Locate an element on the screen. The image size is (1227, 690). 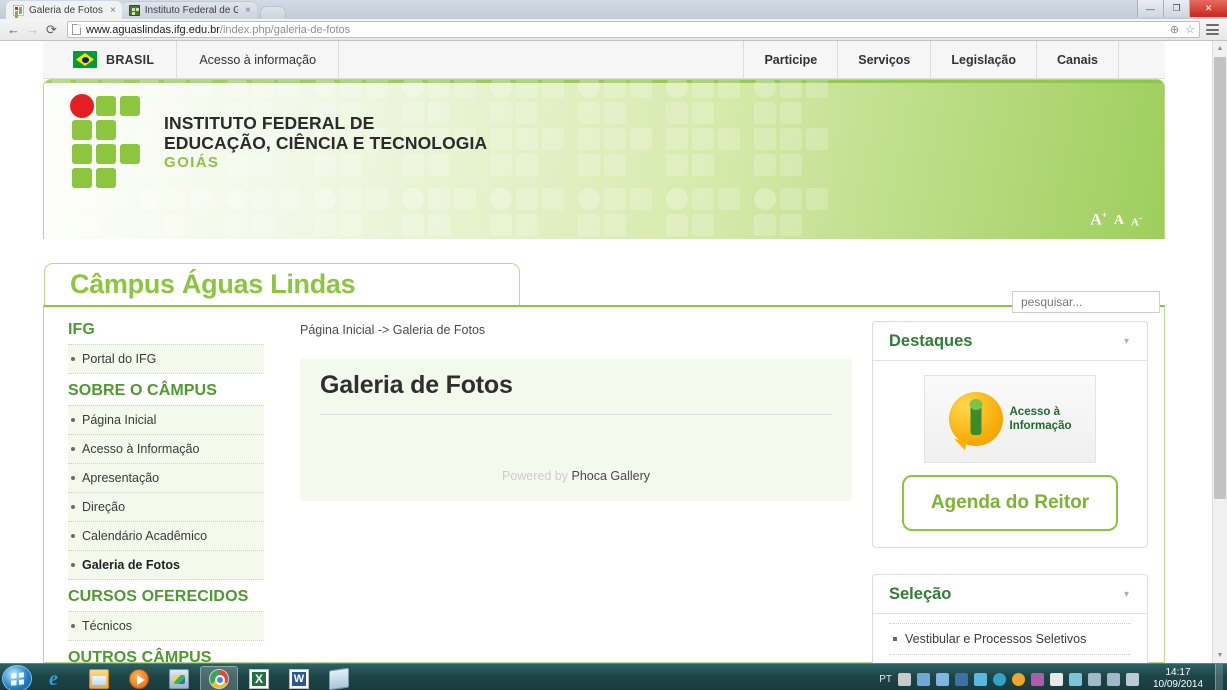
back-arrow-icon: ← is located at coordinates (13, 29).